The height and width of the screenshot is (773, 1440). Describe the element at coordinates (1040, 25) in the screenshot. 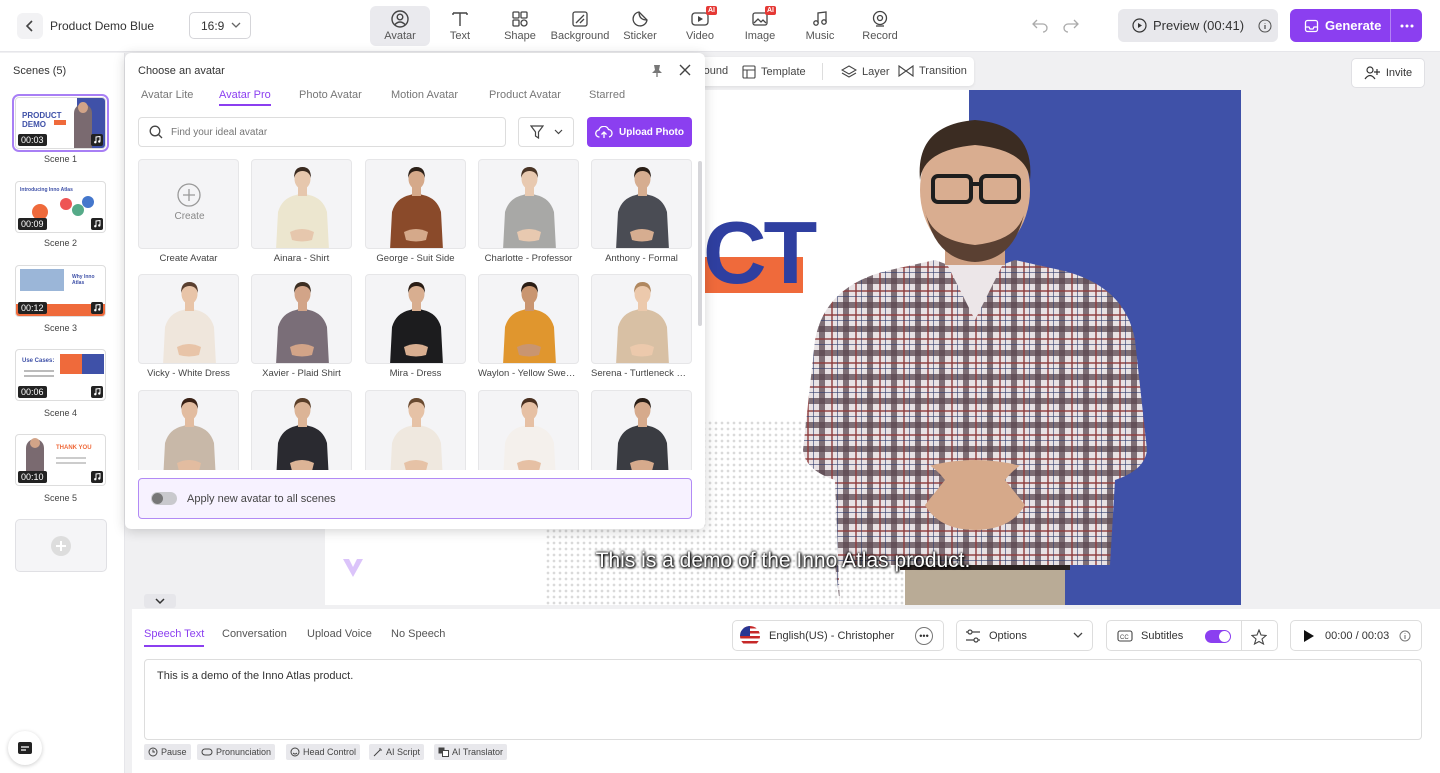

I see `undo-icon` at that location.